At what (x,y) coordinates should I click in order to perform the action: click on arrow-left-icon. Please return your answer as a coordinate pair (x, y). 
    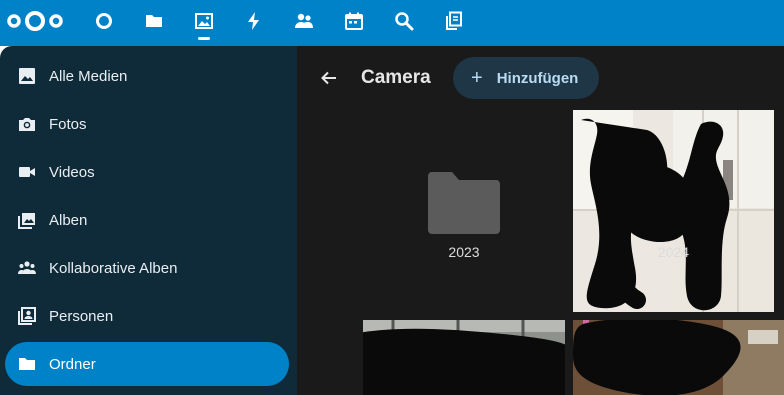
    Looking at the image, I should click on (328, 78).